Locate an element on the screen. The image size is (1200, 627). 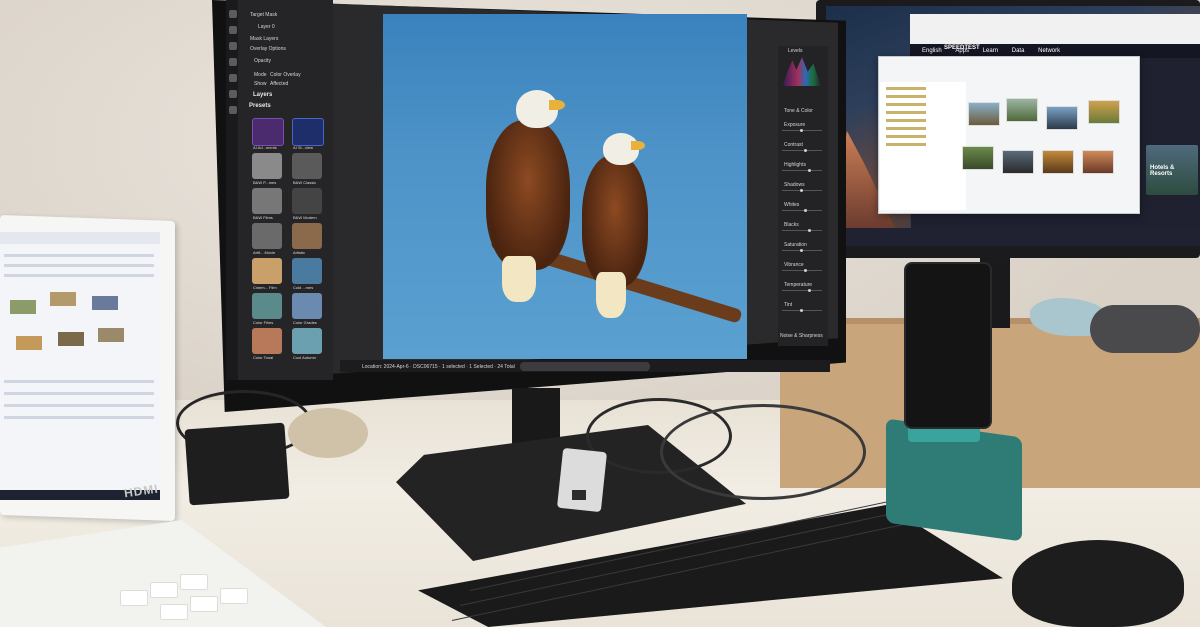
preset-label: Cool Autumn is located at coordinates (304, 357).